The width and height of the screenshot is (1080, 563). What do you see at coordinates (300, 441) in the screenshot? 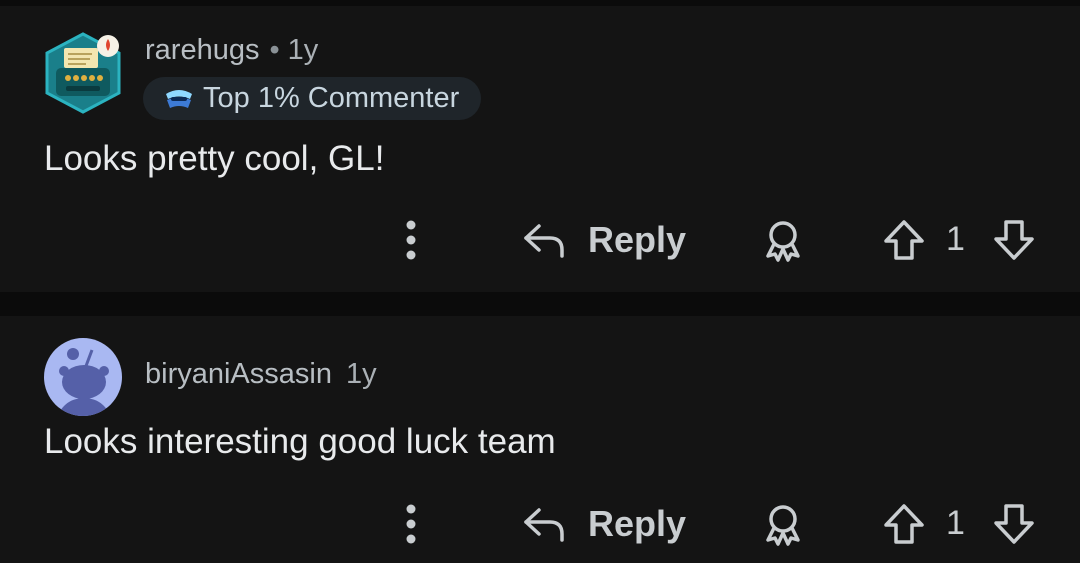
I see `comment-text: Looks interesting good luck team` at bounding box center [300, 441].